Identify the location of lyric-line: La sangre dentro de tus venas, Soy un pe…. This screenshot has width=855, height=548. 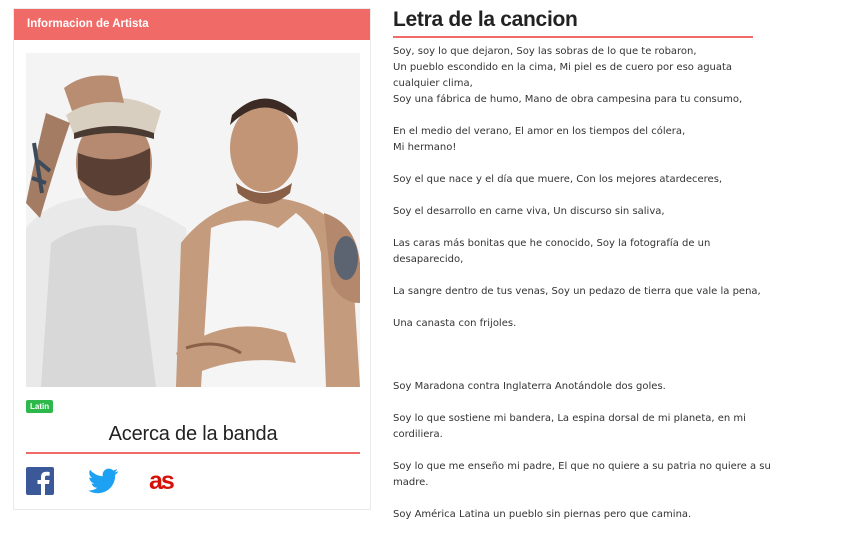
(577, 291).